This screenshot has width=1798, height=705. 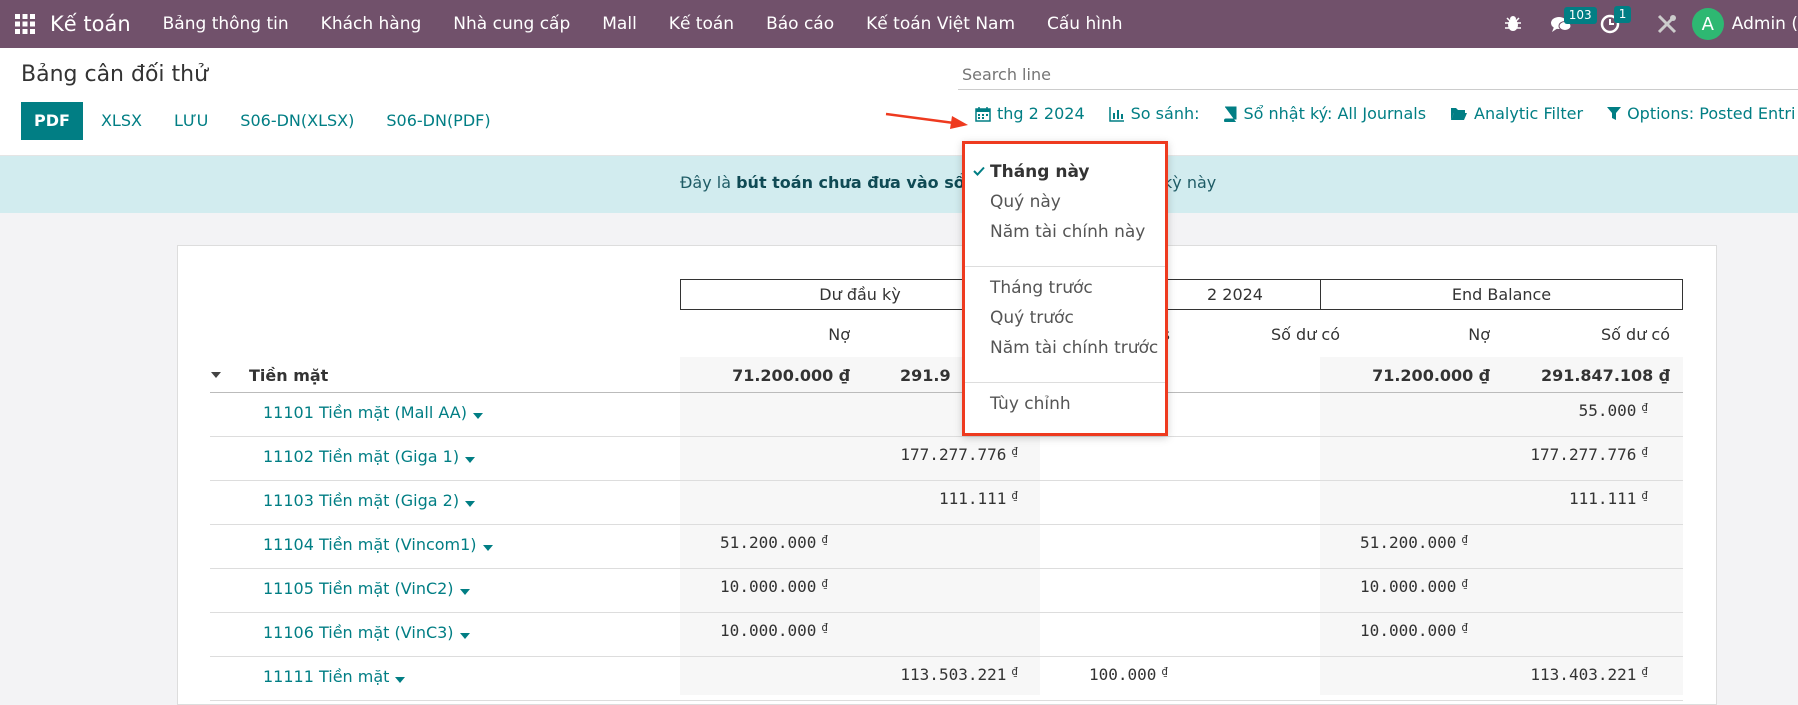 I want to click on messages-count-badge: 103, so click(x=1580, y=15).